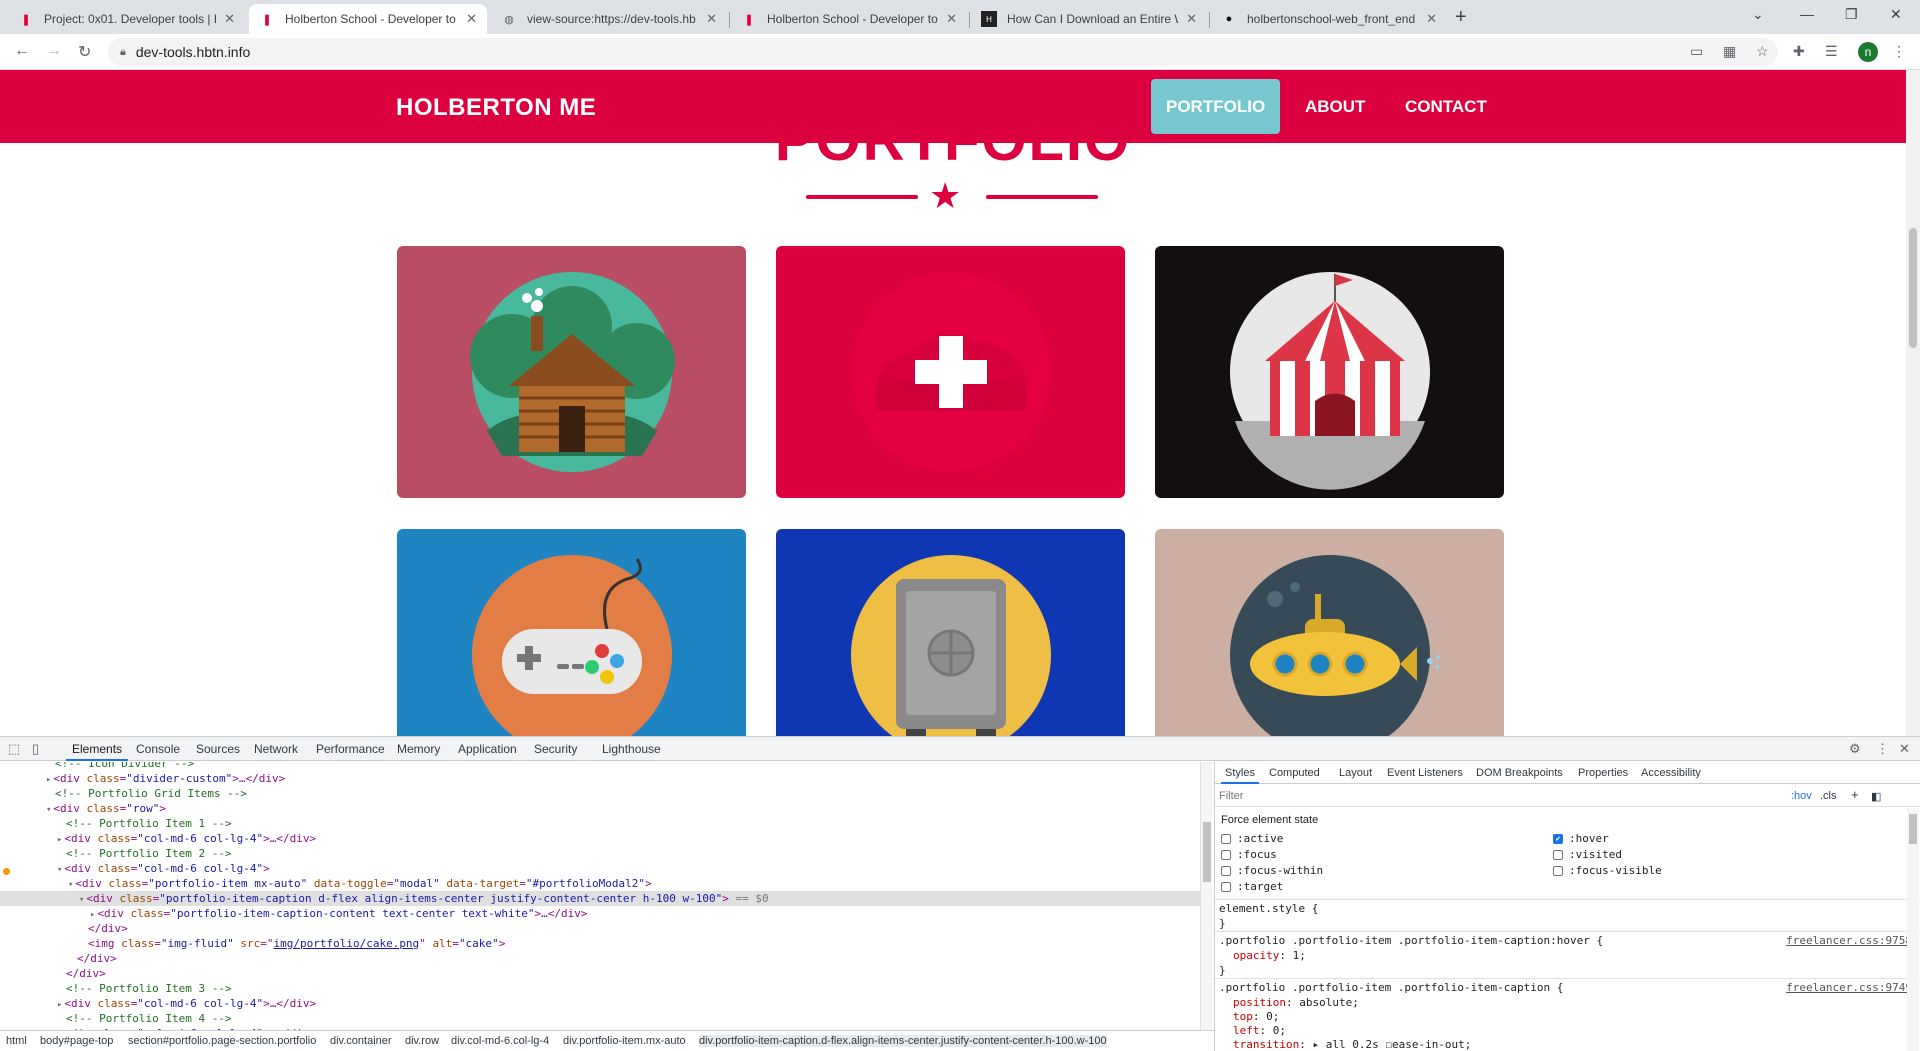 This screenshot has width=1920, height=1051. Describe the element at coordinates (124, 766) in the screenshot. I see `dom-node: <!-- Icon Divider -->` at that location.